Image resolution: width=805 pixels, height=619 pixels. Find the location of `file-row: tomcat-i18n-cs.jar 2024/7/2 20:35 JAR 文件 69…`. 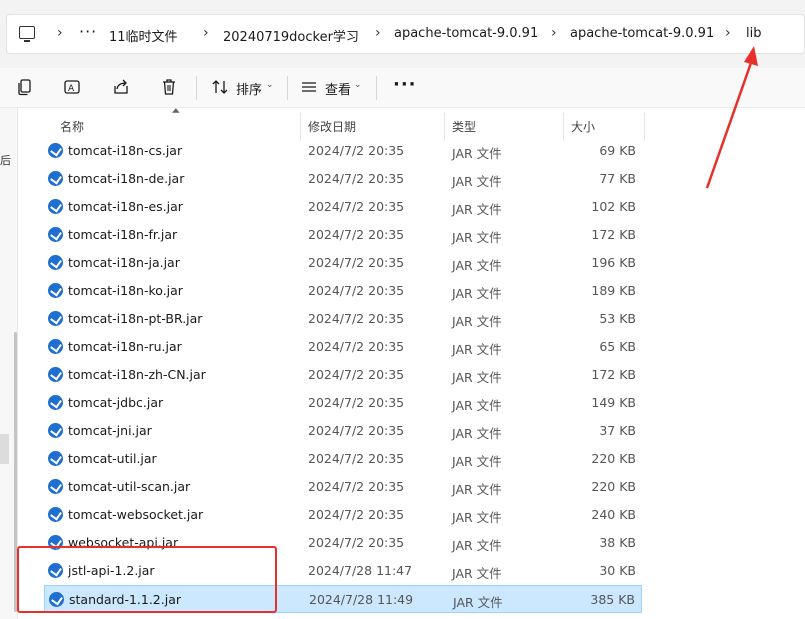

file-row: tomcat-i18n-cs.jar 2024/7/2 20:35 JAR 文件 69… is located at coordinates (343, 151).